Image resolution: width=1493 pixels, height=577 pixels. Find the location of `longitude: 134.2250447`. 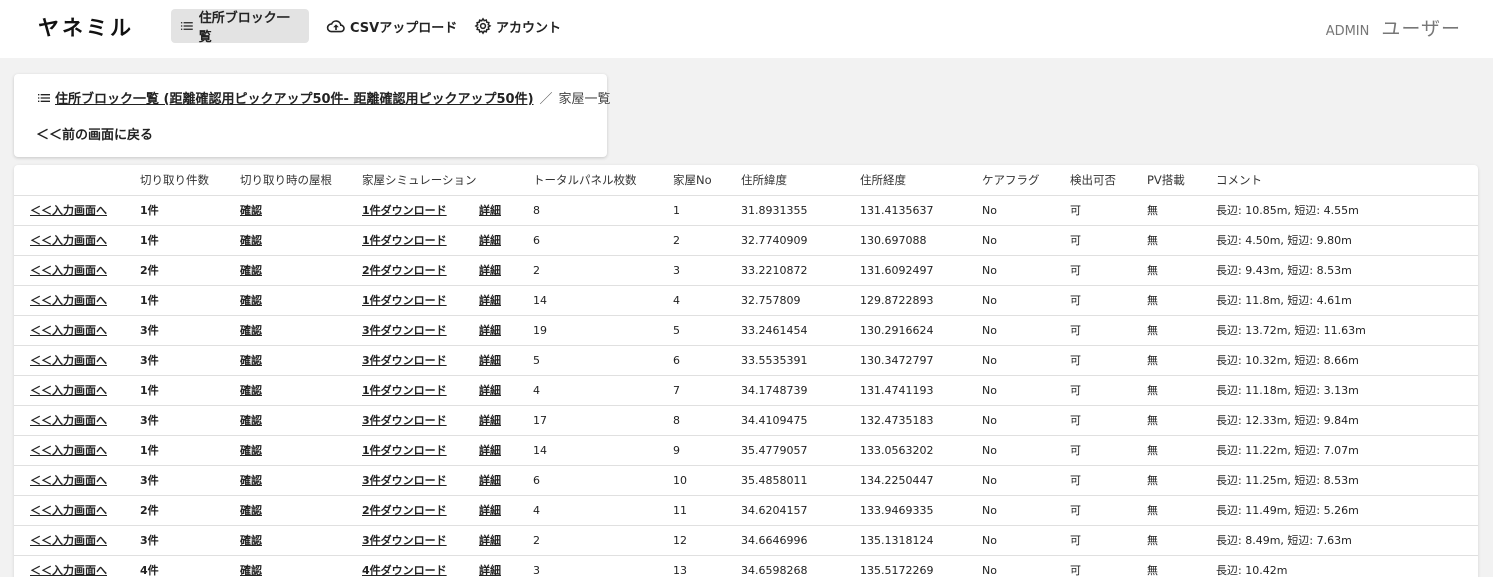

longitude: 134.2250447 is located at coordinates (897, 480).